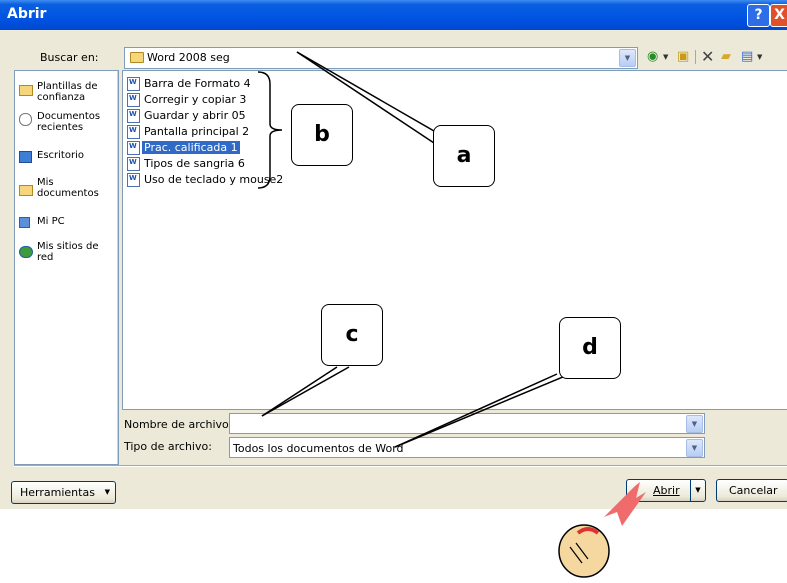  What do you see at coordinates (322, 135) in the screenshot?
I see `callout-b: b` at bounding box center [322, 135].